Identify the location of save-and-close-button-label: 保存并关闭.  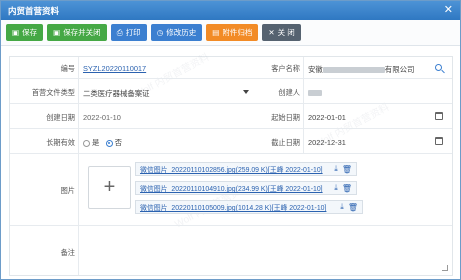
(82, 32).